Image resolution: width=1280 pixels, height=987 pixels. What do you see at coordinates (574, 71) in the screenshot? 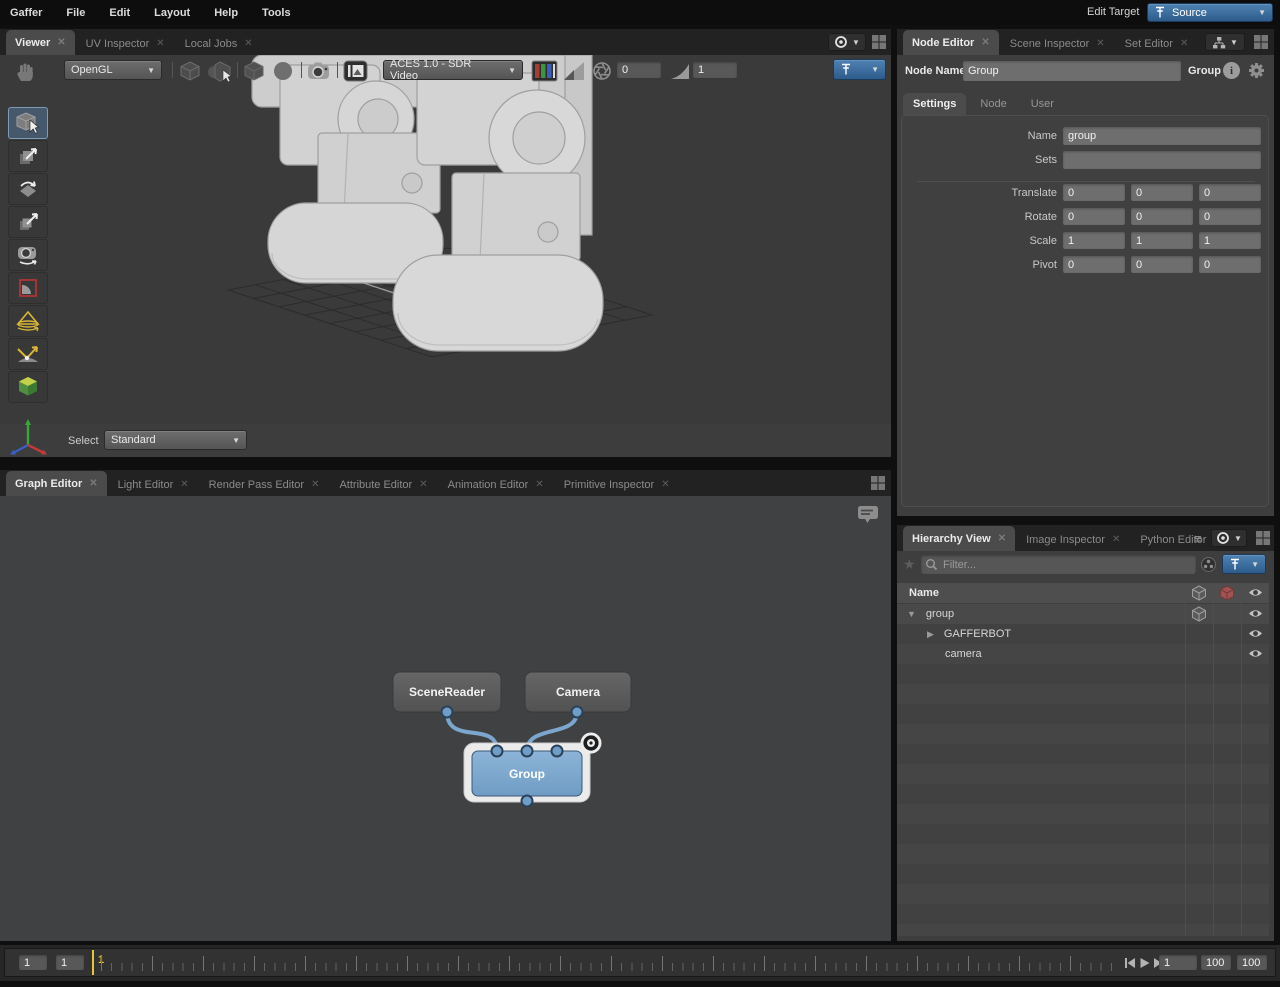
I see `exposure-triangle-icon` at bounding box center [574, 71].